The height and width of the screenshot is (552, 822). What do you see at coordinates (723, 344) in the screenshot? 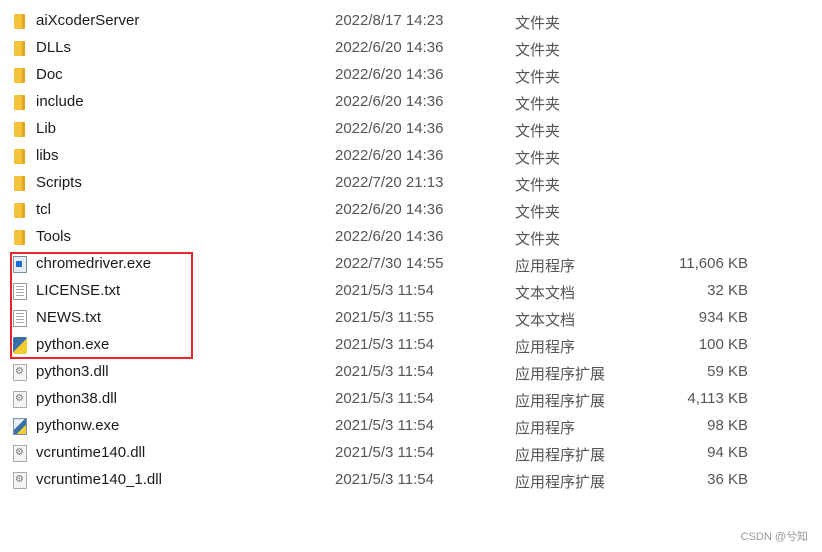
I see `file-size: 100 KB` at bounding box center [723, 344].